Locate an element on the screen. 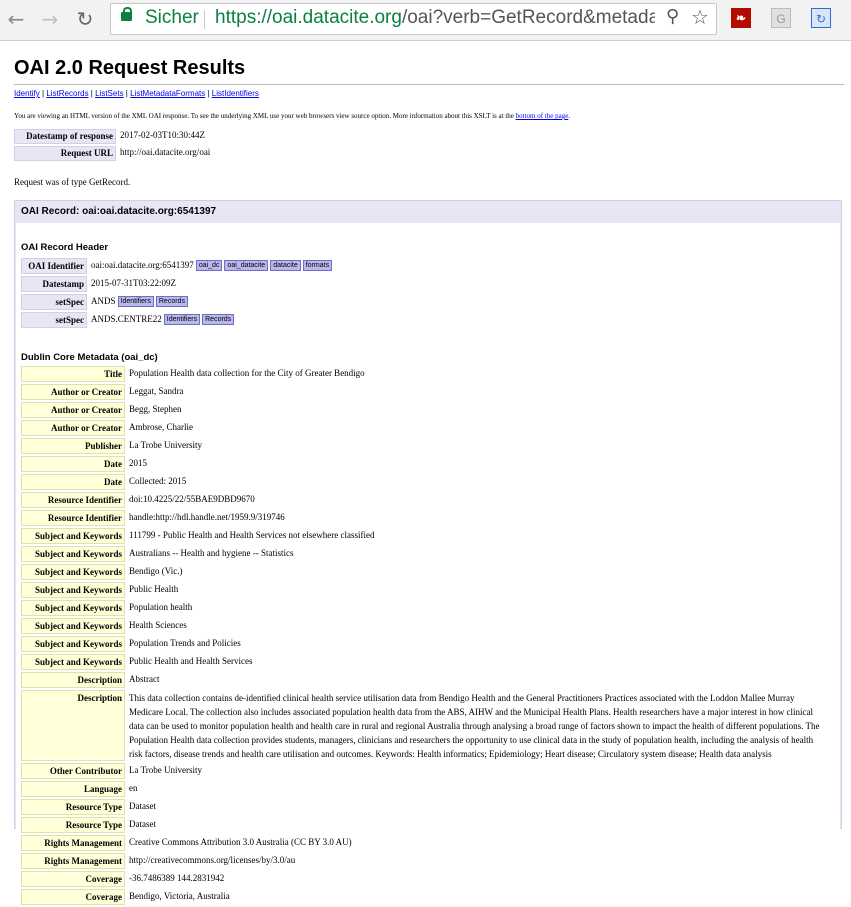  forward-arrow-icon: → is located at coordinates (50, 19).